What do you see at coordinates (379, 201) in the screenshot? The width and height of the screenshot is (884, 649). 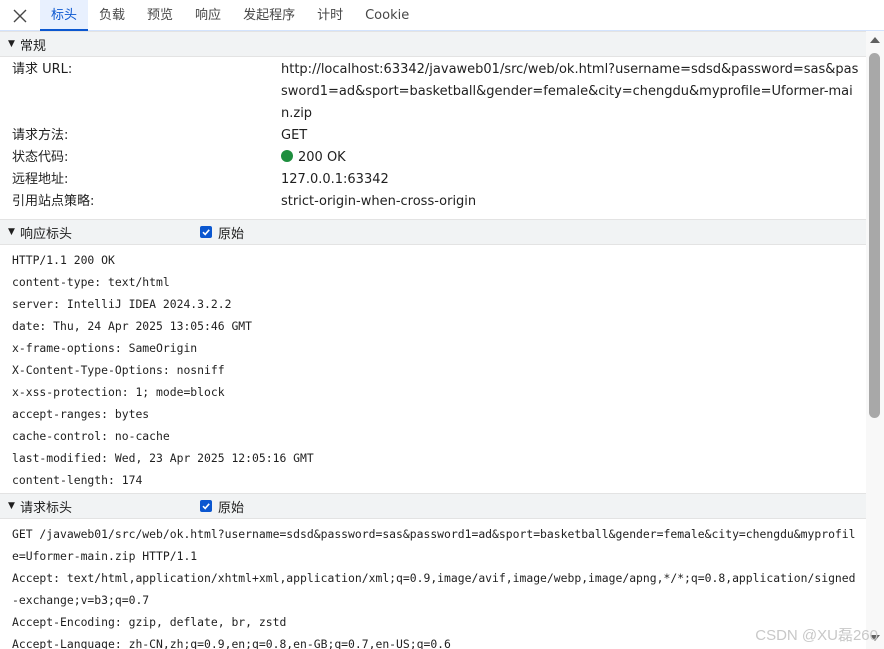 I see `referrer-policy-value: strict-origin-when-cross-origin` at bounding box center [379, 201].